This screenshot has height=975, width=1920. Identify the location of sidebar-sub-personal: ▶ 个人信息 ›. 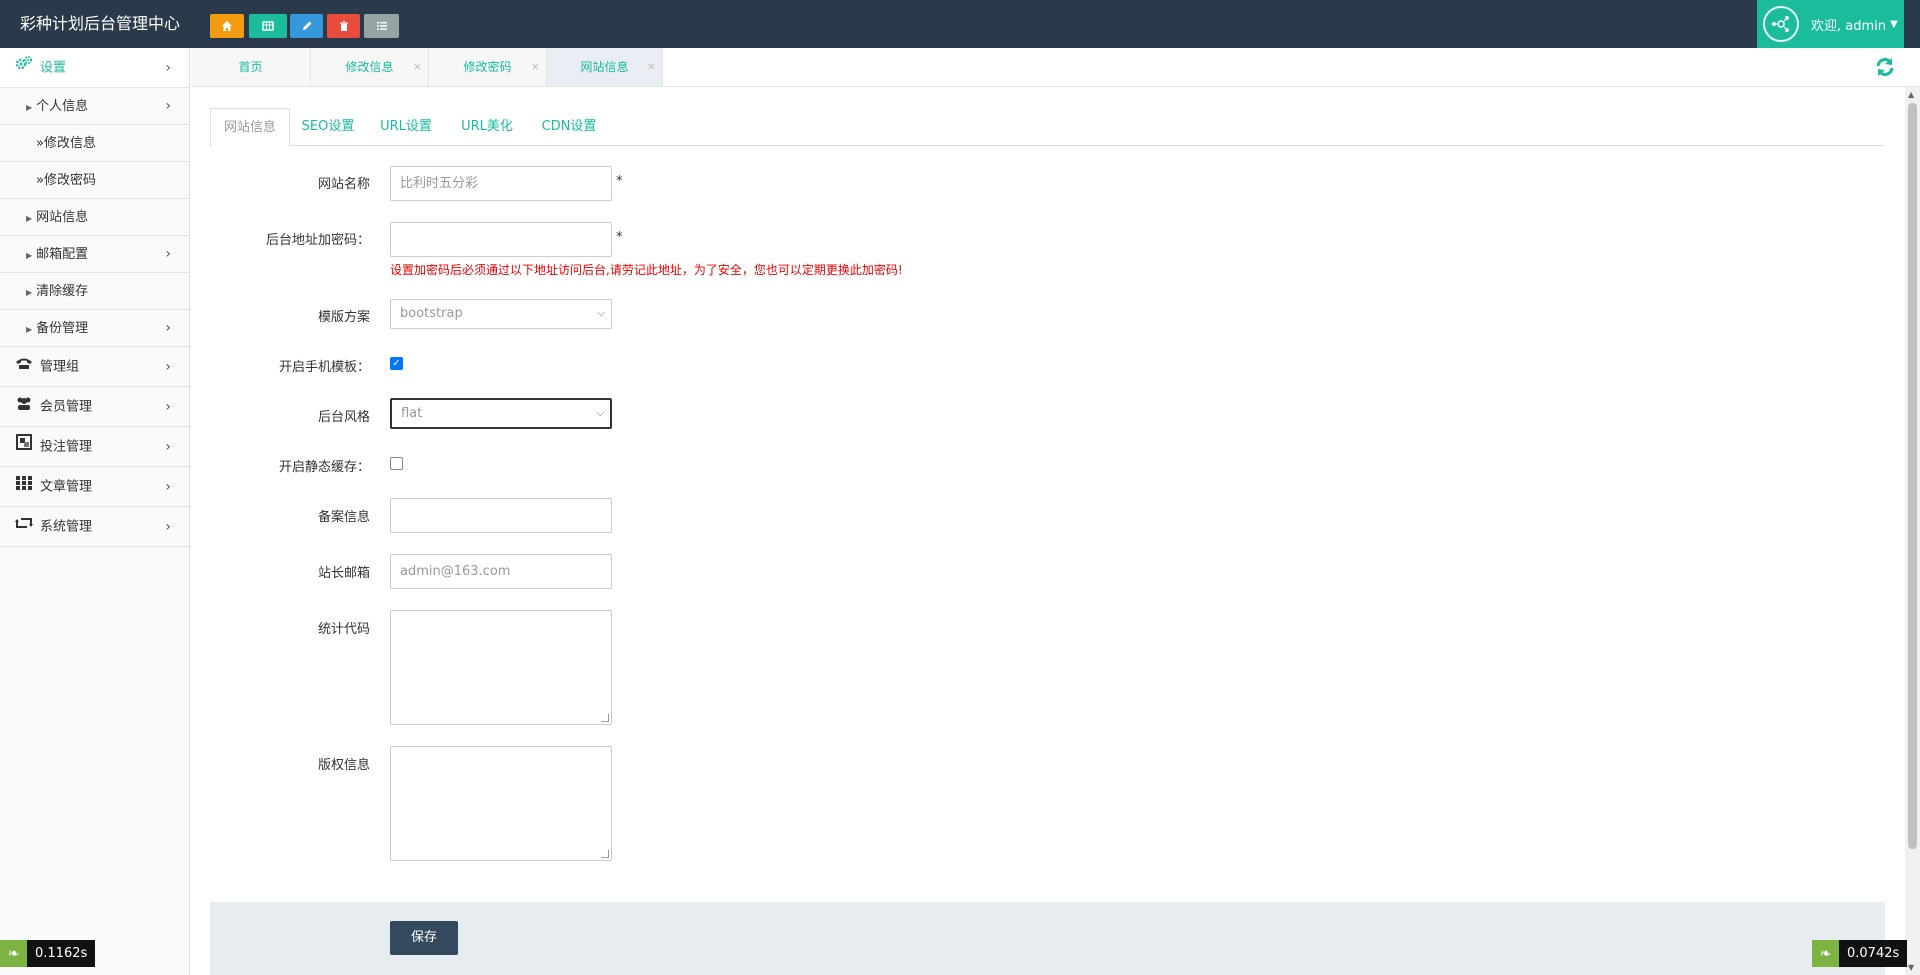
(94, 106).